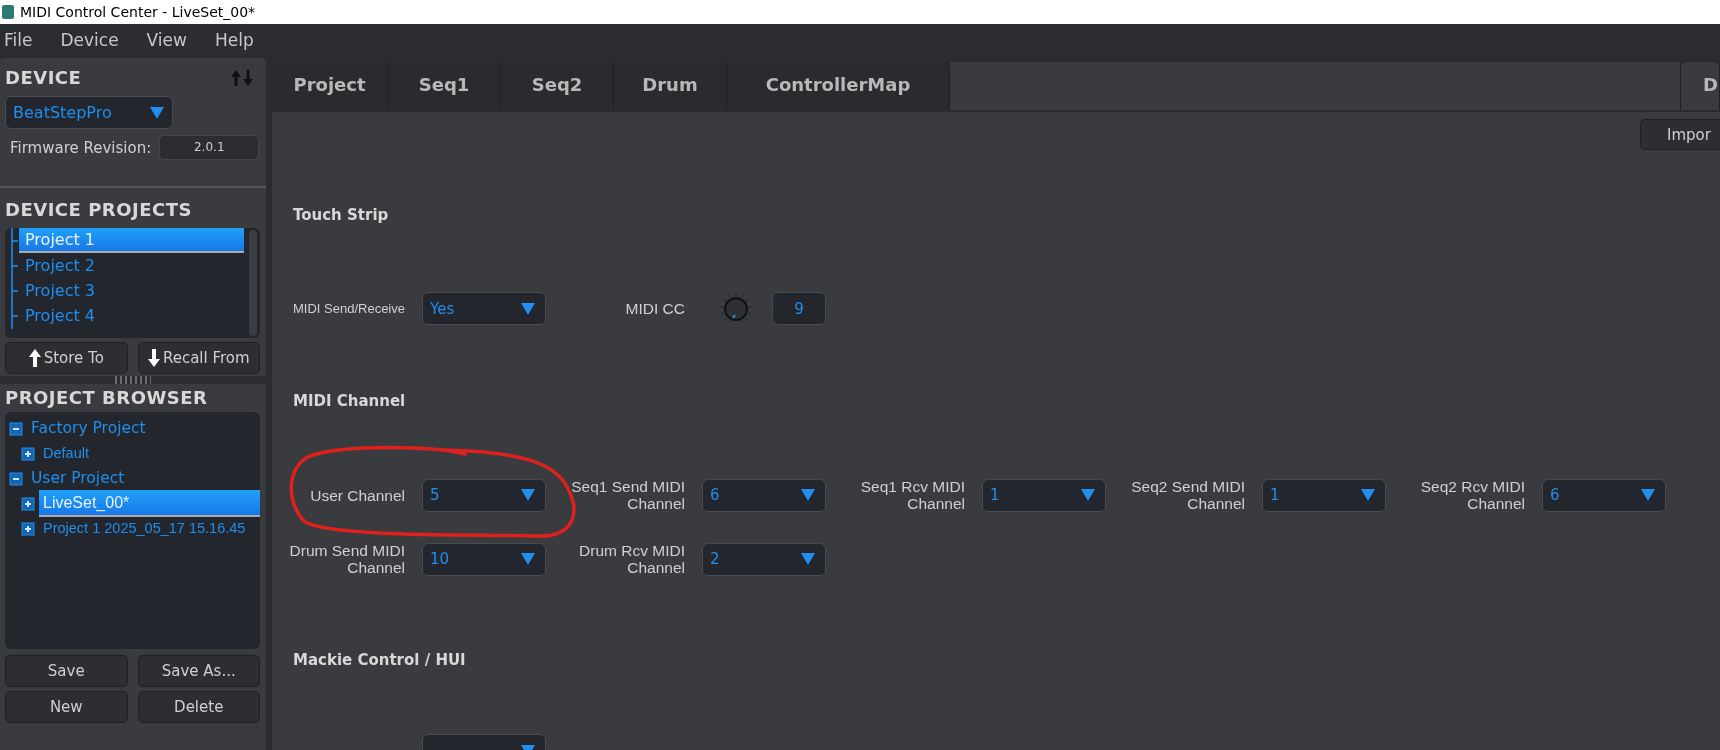 The image size is (1720, 750). What do you see at coordinates (131, 240) in the screenshot?
I see `project-item: Project 1` at bounding box center [131, 240].